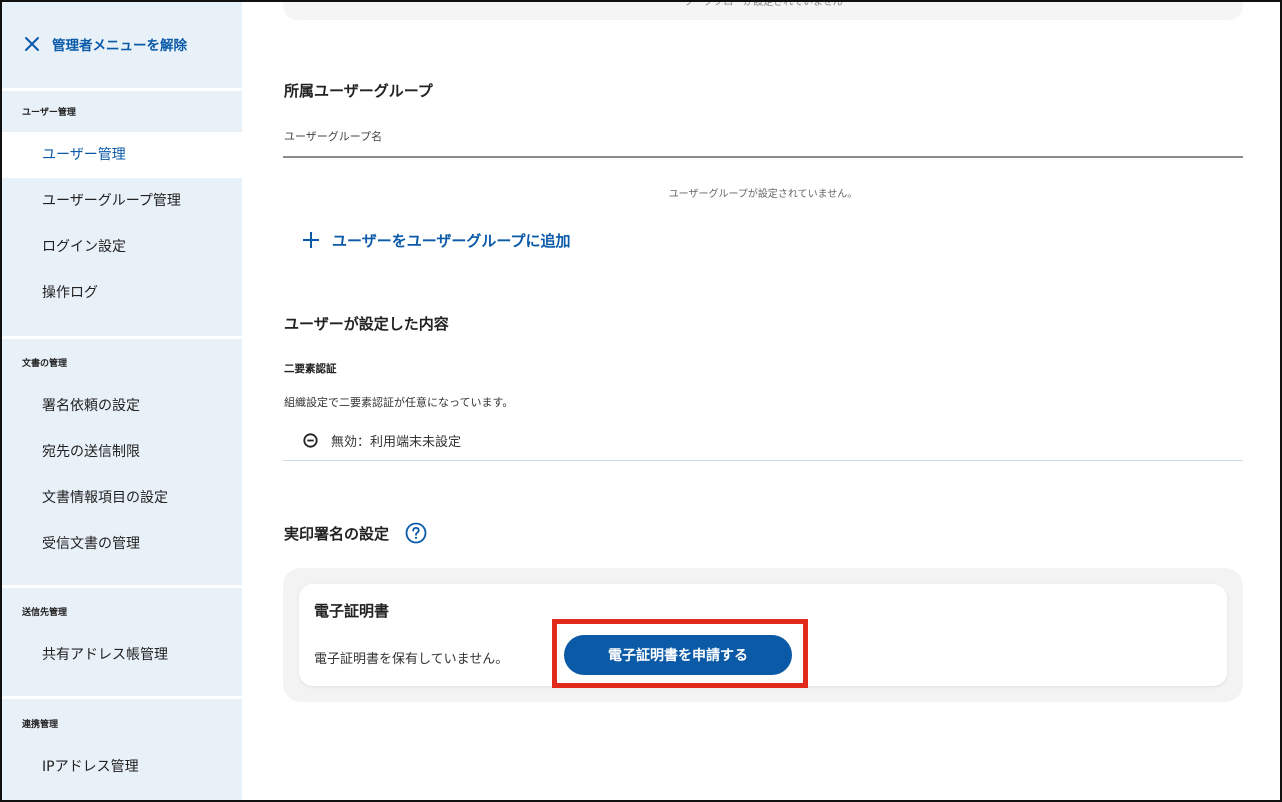 This screenshot has width=1282, height=802. Describe the element at coordinates (121, 406) in the screenshot. I see `sidebar-item-signature-request-settings: 署名依頼の設定` at that location.